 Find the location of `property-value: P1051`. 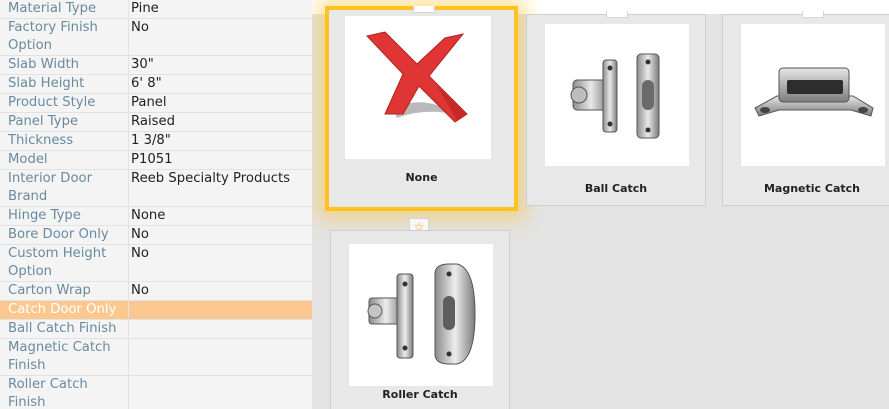

property-value: P1051 is located at coordinates (220, 160).